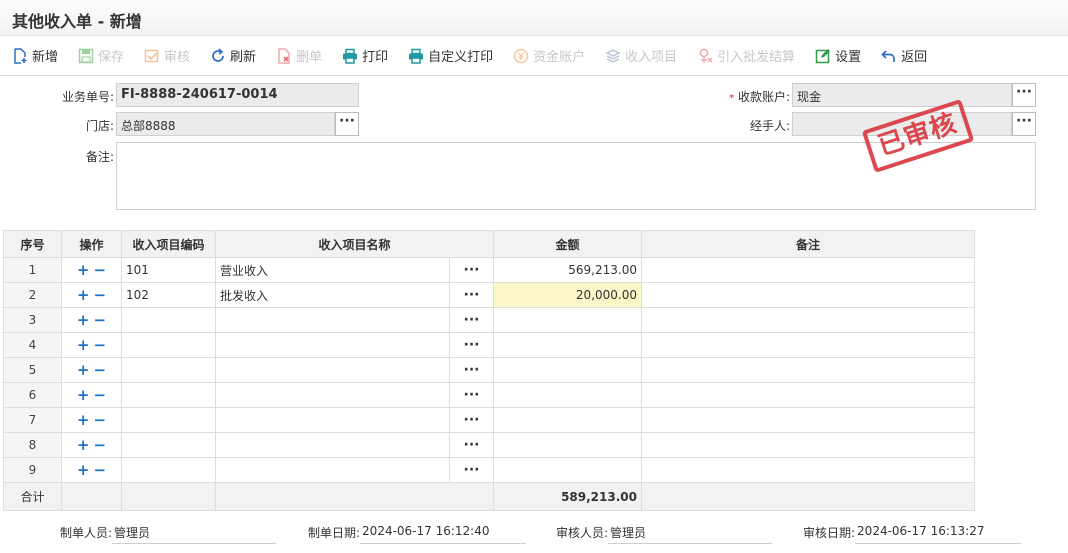  I want to click on row-seq: 5, so click(32, 370).